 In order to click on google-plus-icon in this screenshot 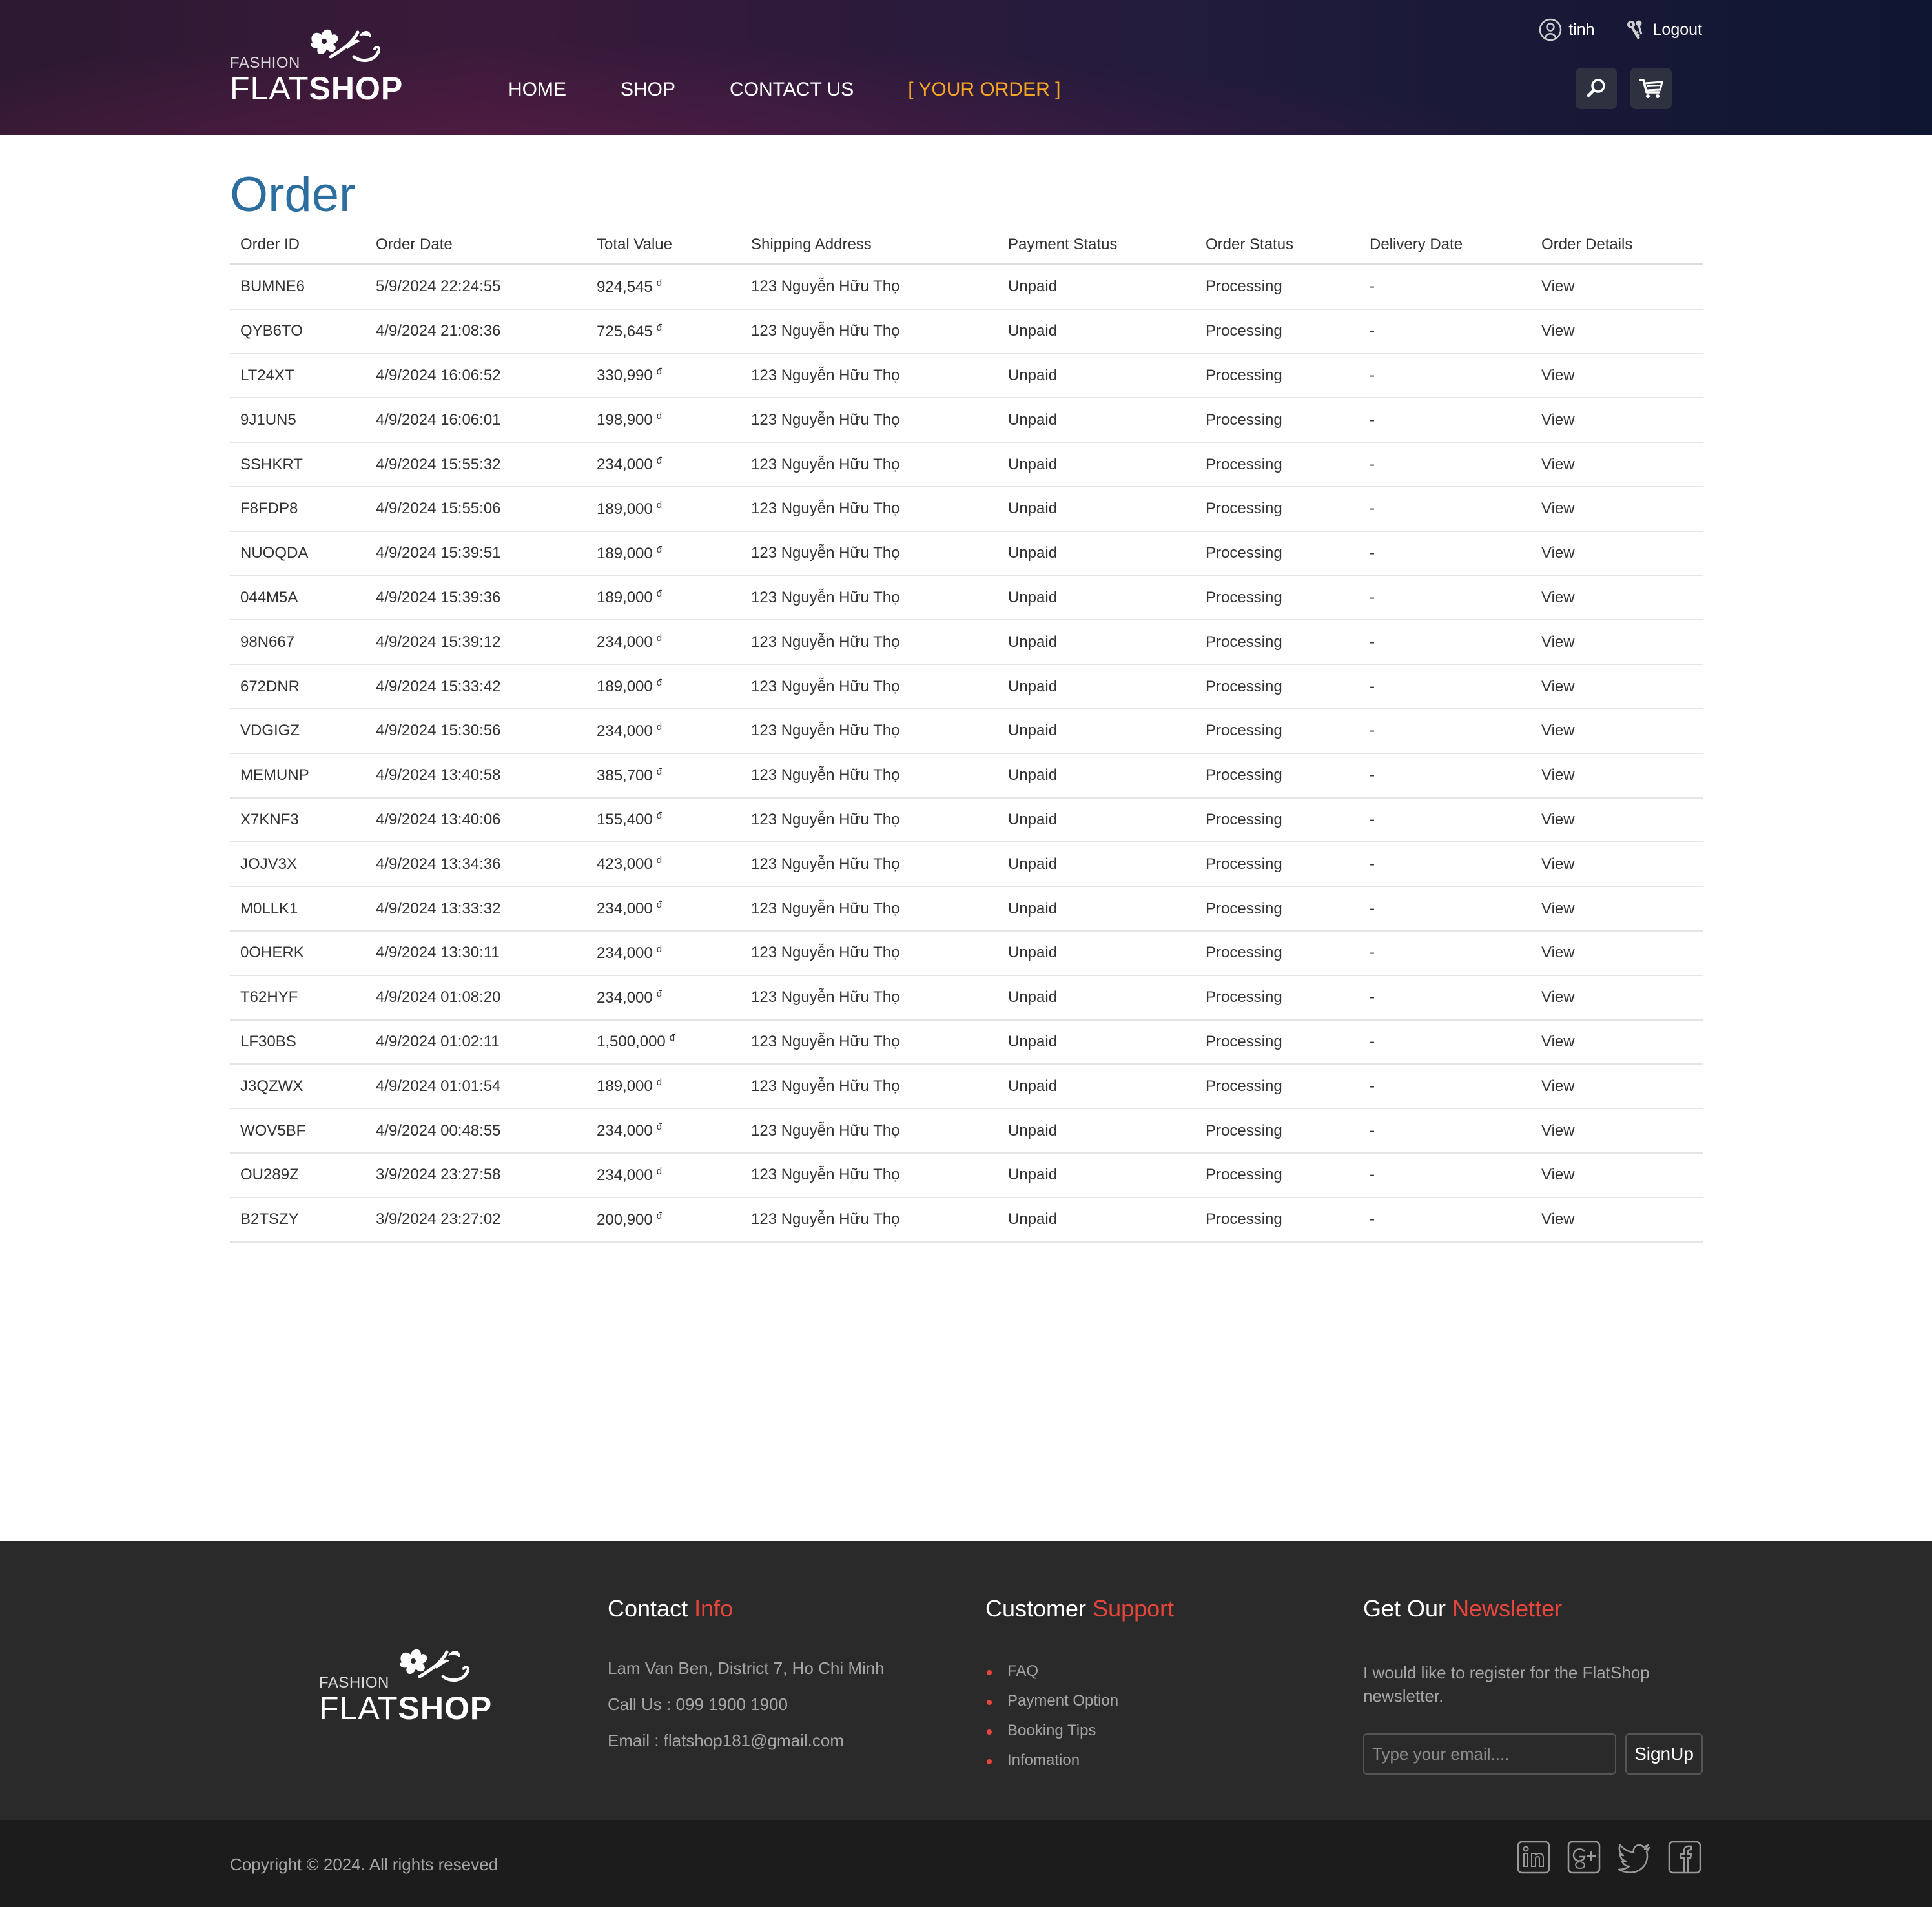, I will do `click(1584, 1857)`.